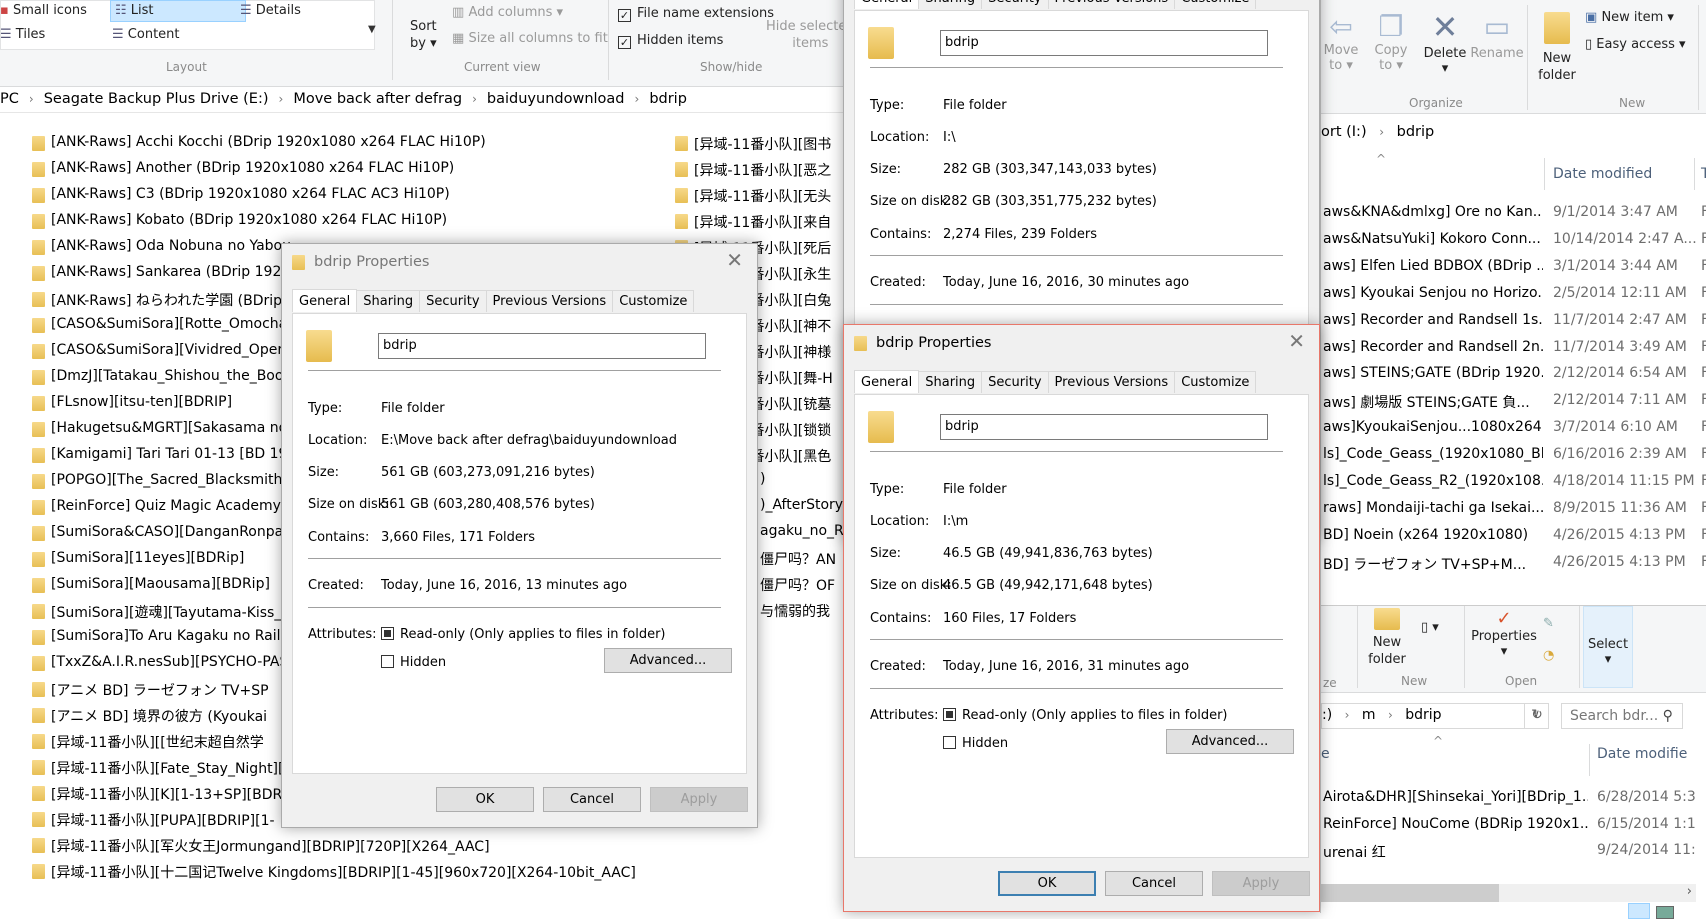  Describe the element at coordinates (801, 534) in the screenshot. I see `list-item-fragment: agaku_no_Rai` at that location.